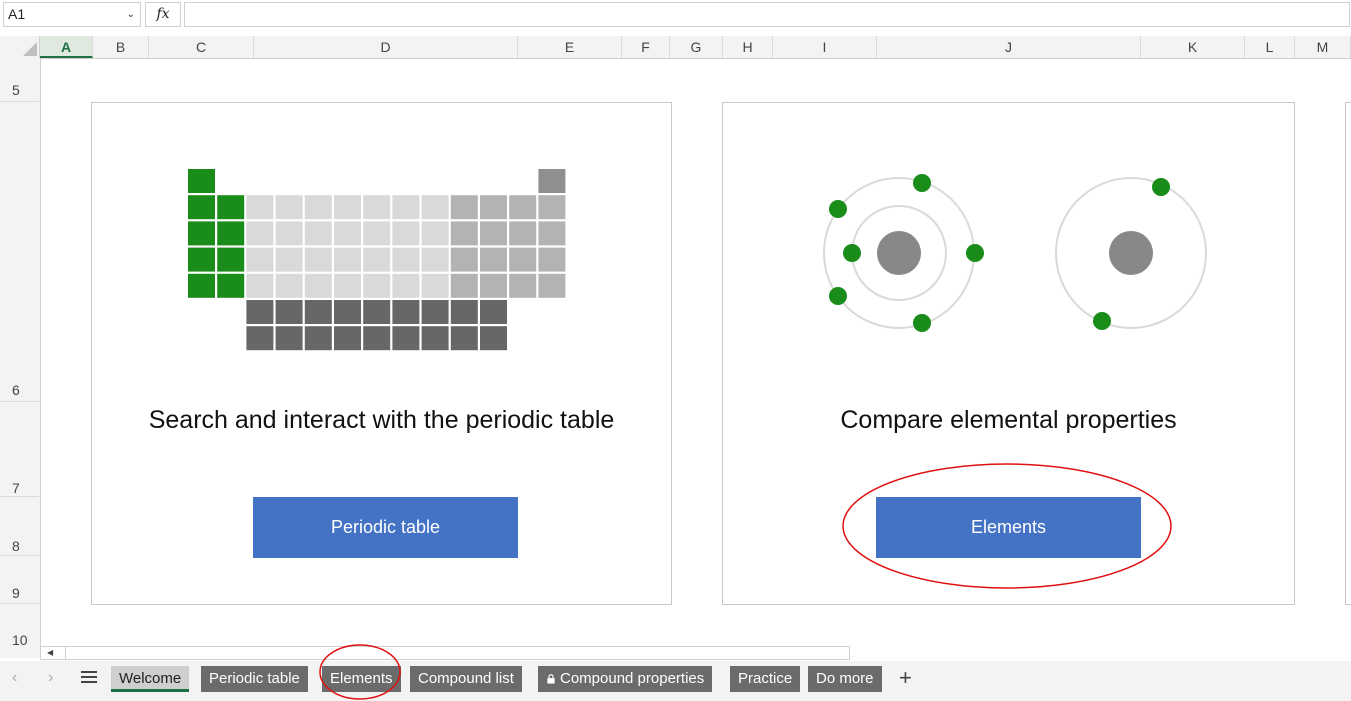 This screenshot has height=701, width=1351. What do you see at coordinates (570, 47) in the screenshot?
I see `column-header-e: E` at bounding box center [570, 47].